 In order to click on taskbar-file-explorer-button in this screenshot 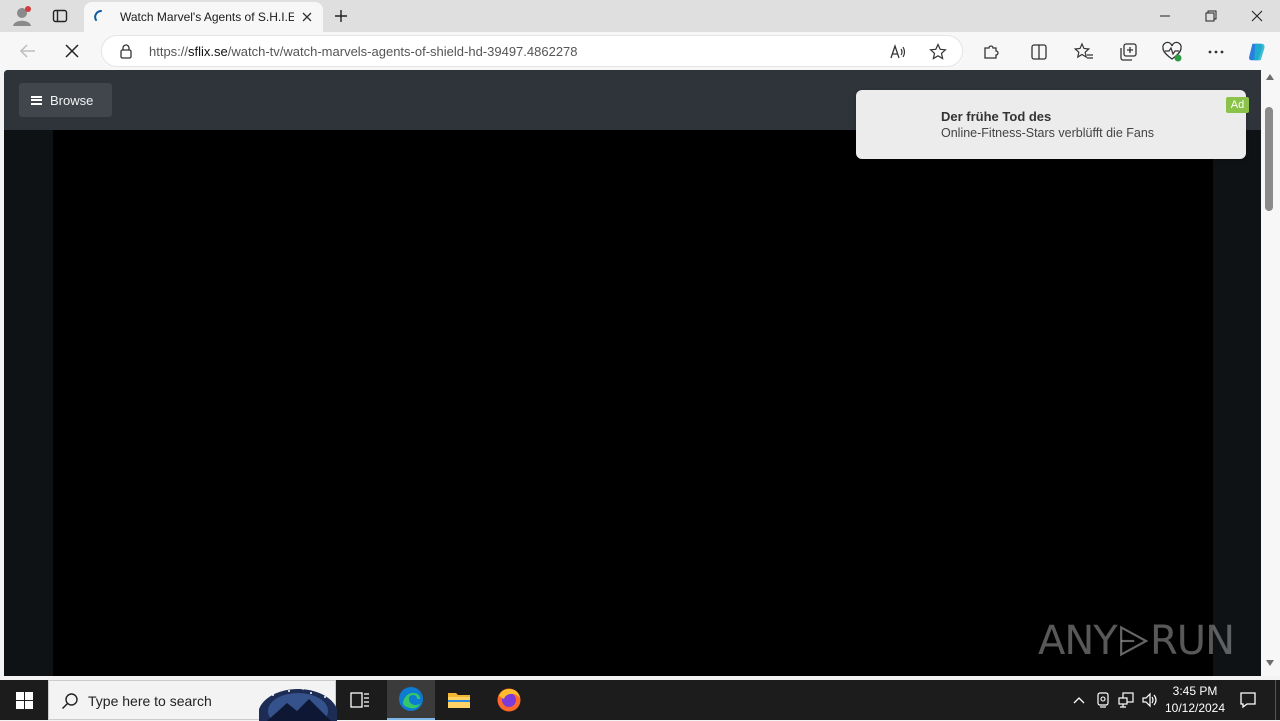, I will do `click(459, 700)`.